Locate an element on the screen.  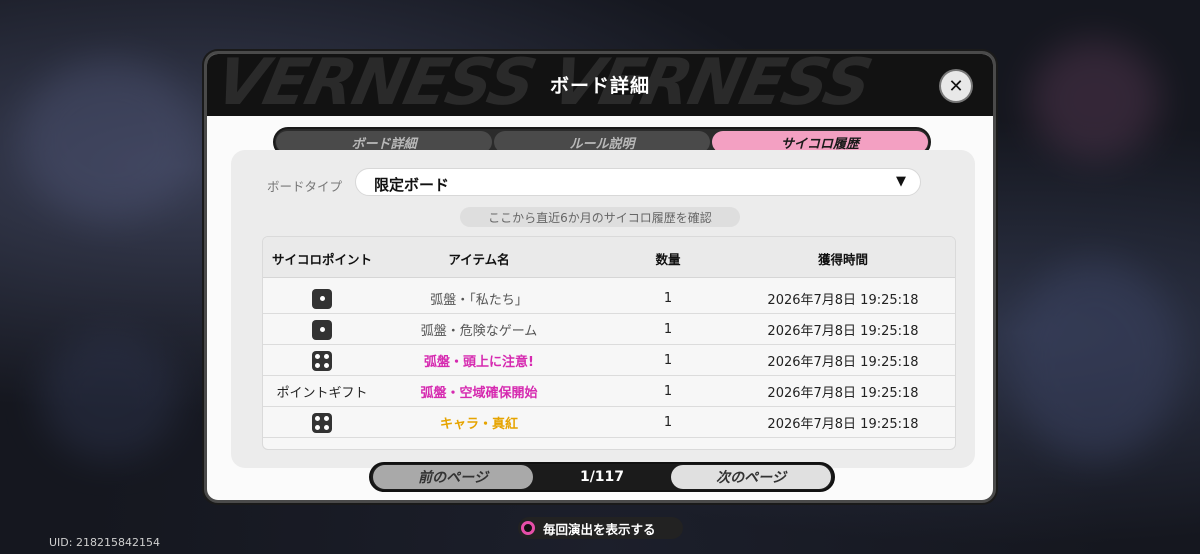
page-indicator: 1/117 is located at coordinates (602, 477).